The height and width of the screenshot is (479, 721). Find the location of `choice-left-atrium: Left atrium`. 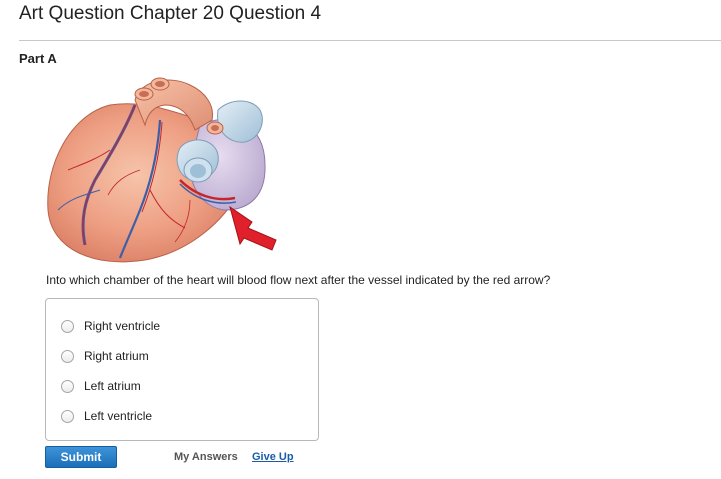

choice-left-atrium: Left atrium is located at coordinates (101, 386).